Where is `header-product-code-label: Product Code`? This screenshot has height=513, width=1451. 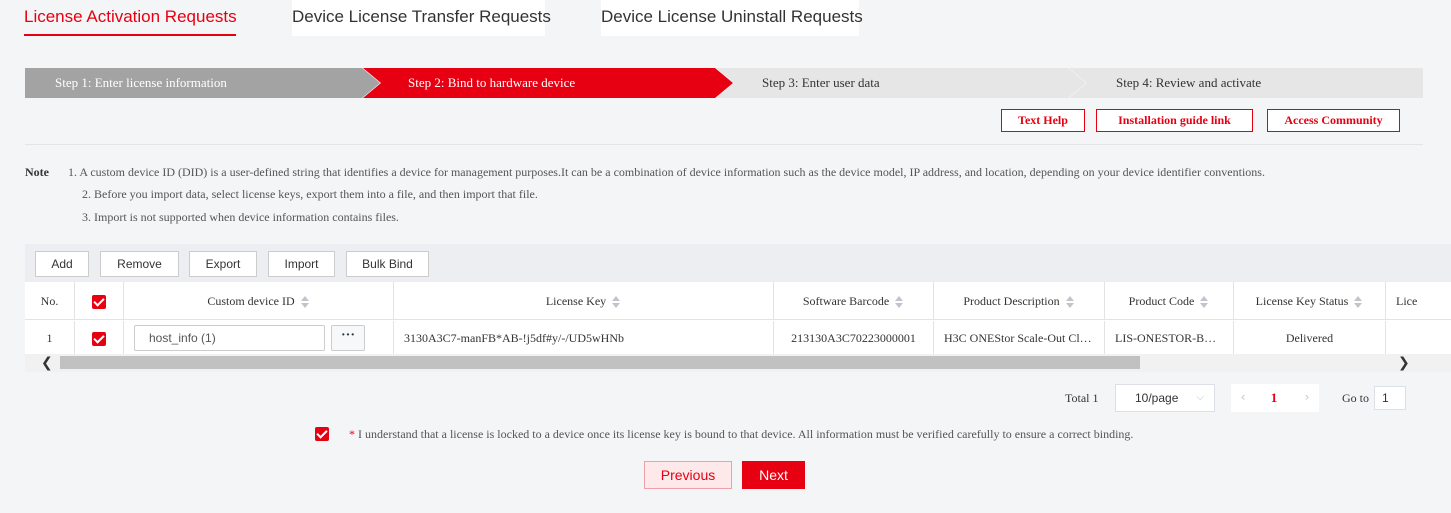 header-product-code-label: Product Code is located at coordinates (1161, 301).